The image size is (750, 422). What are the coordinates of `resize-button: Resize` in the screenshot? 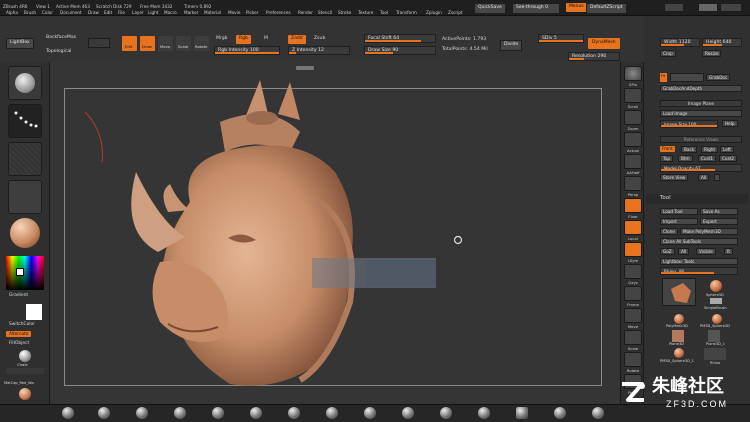 It's located at (712, 53).